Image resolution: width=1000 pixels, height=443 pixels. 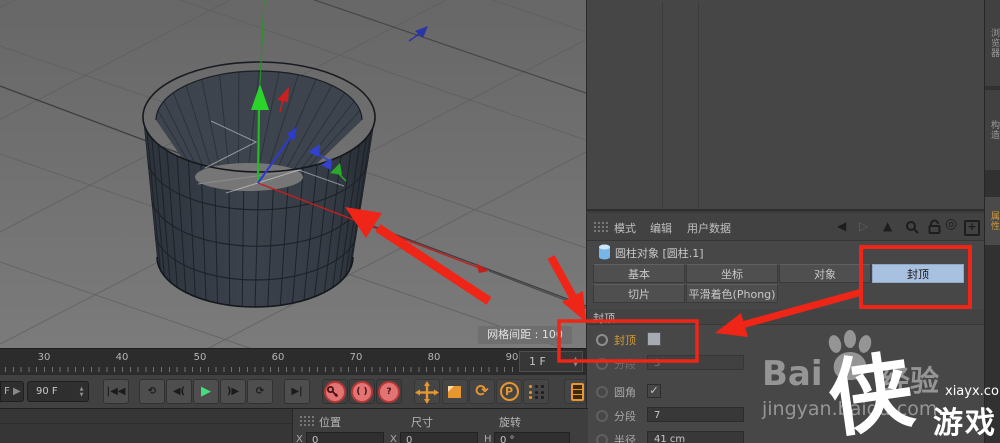 What do you see at coordinates (439, 437) in the screenshot?
I see `size-x-field: 0` at bounding box center [439, 437].